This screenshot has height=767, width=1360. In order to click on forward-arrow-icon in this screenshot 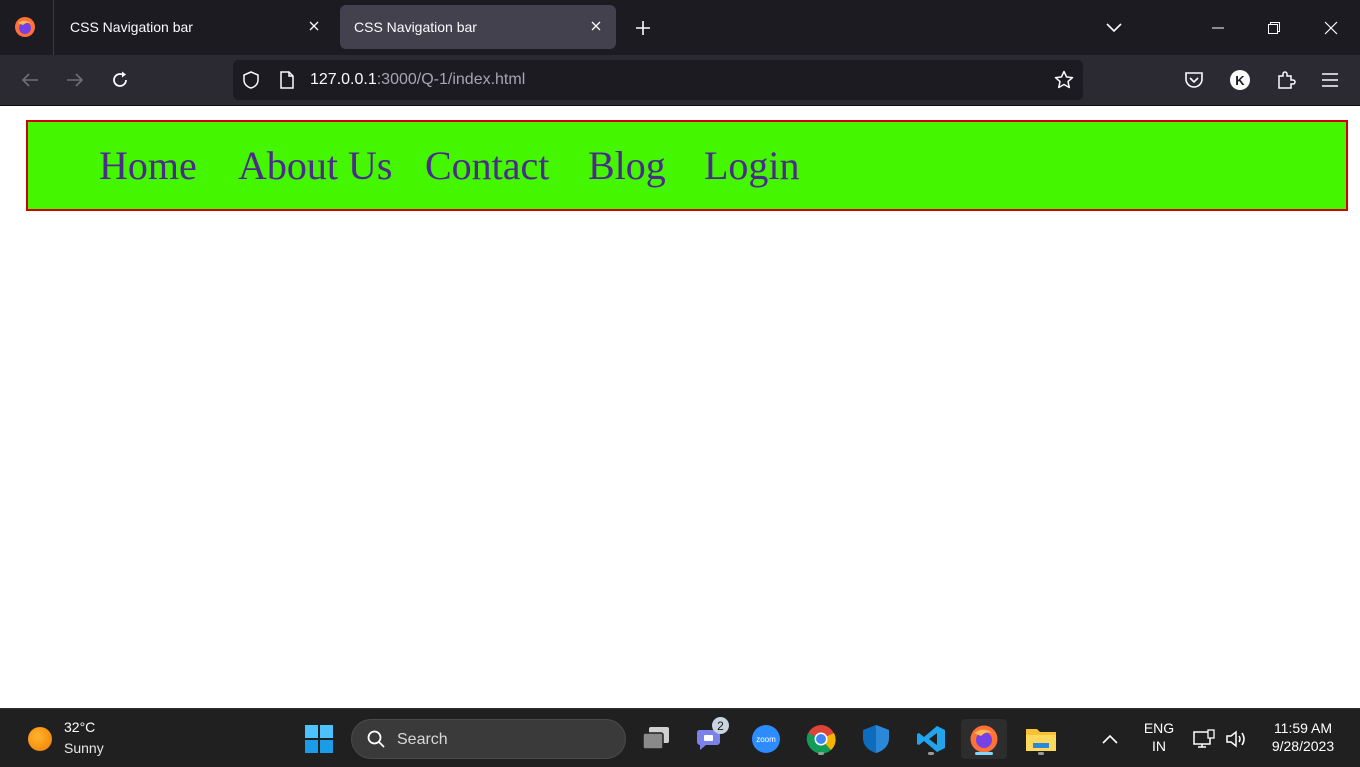, I will do `click(75, 80)`.